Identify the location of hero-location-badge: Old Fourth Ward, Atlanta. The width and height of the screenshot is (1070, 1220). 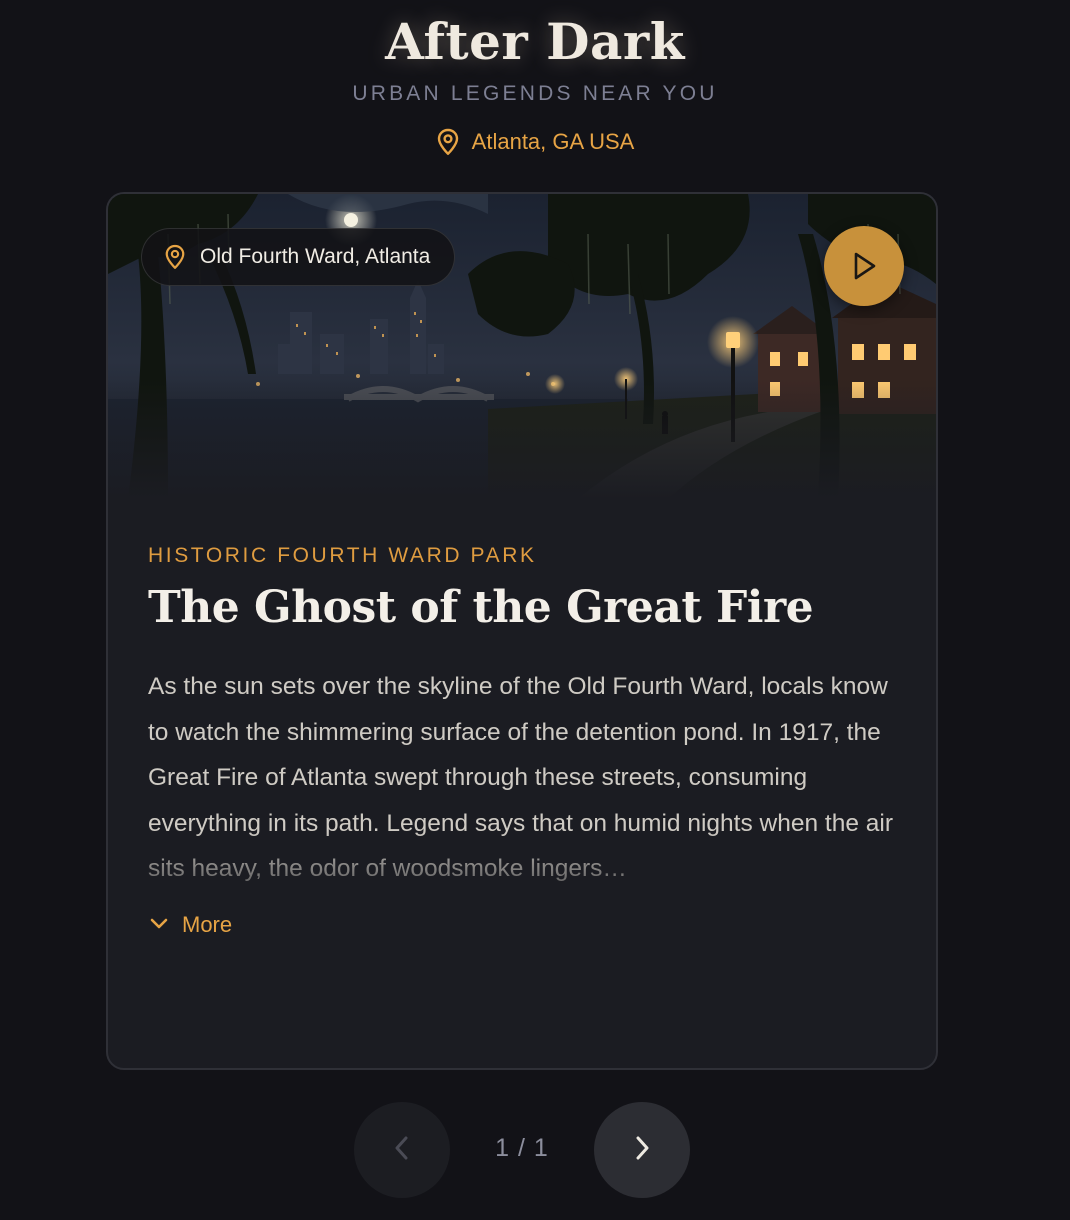
(298, 257).